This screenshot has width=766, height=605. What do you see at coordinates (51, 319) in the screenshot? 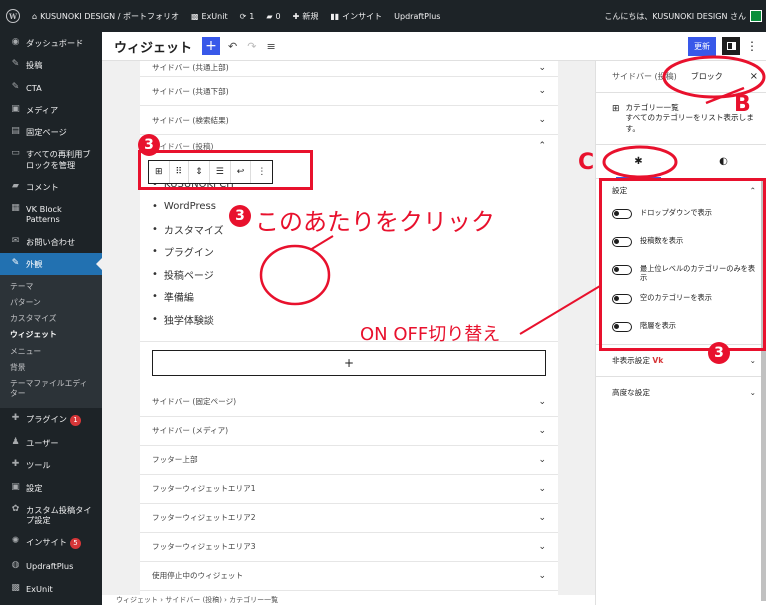
I see `submenu-item: カスタマイズ` at bounding box center [51, 319].